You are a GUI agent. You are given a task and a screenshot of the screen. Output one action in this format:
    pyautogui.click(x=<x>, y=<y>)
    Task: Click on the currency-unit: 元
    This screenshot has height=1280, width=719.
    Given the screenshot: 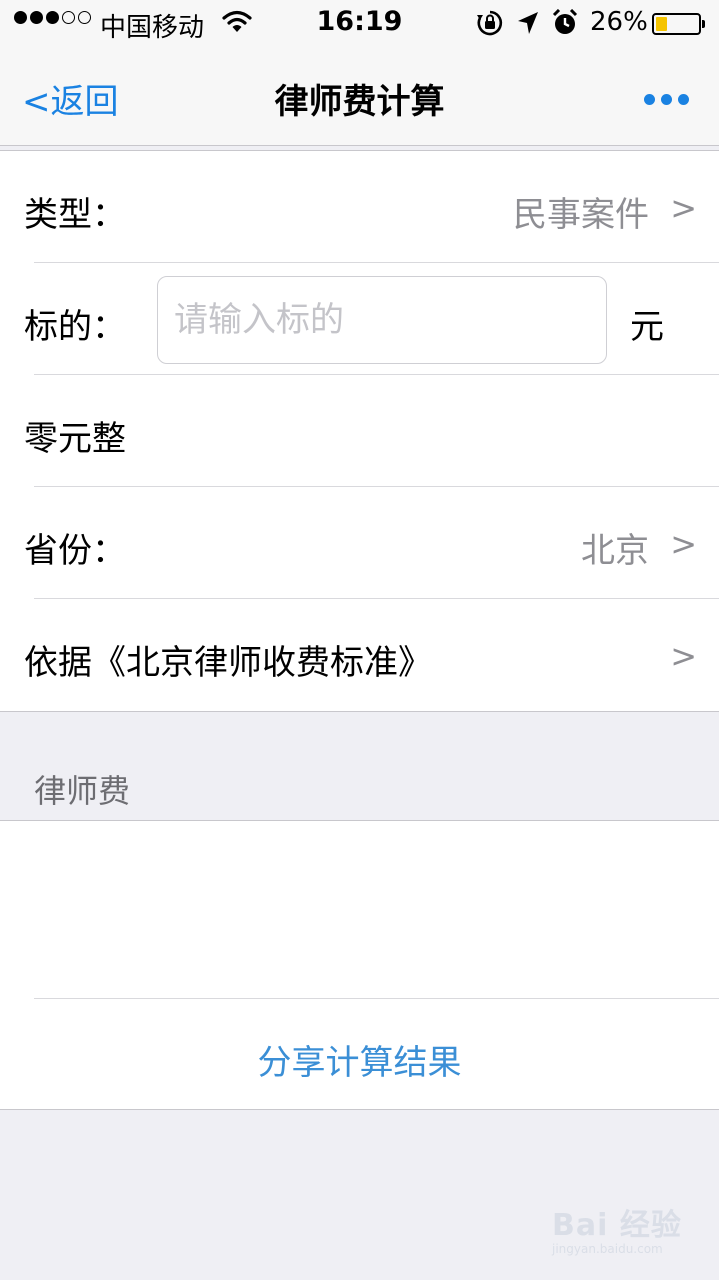 What is the action you would take?
    pyautogui.click(x=647, y=327)
    